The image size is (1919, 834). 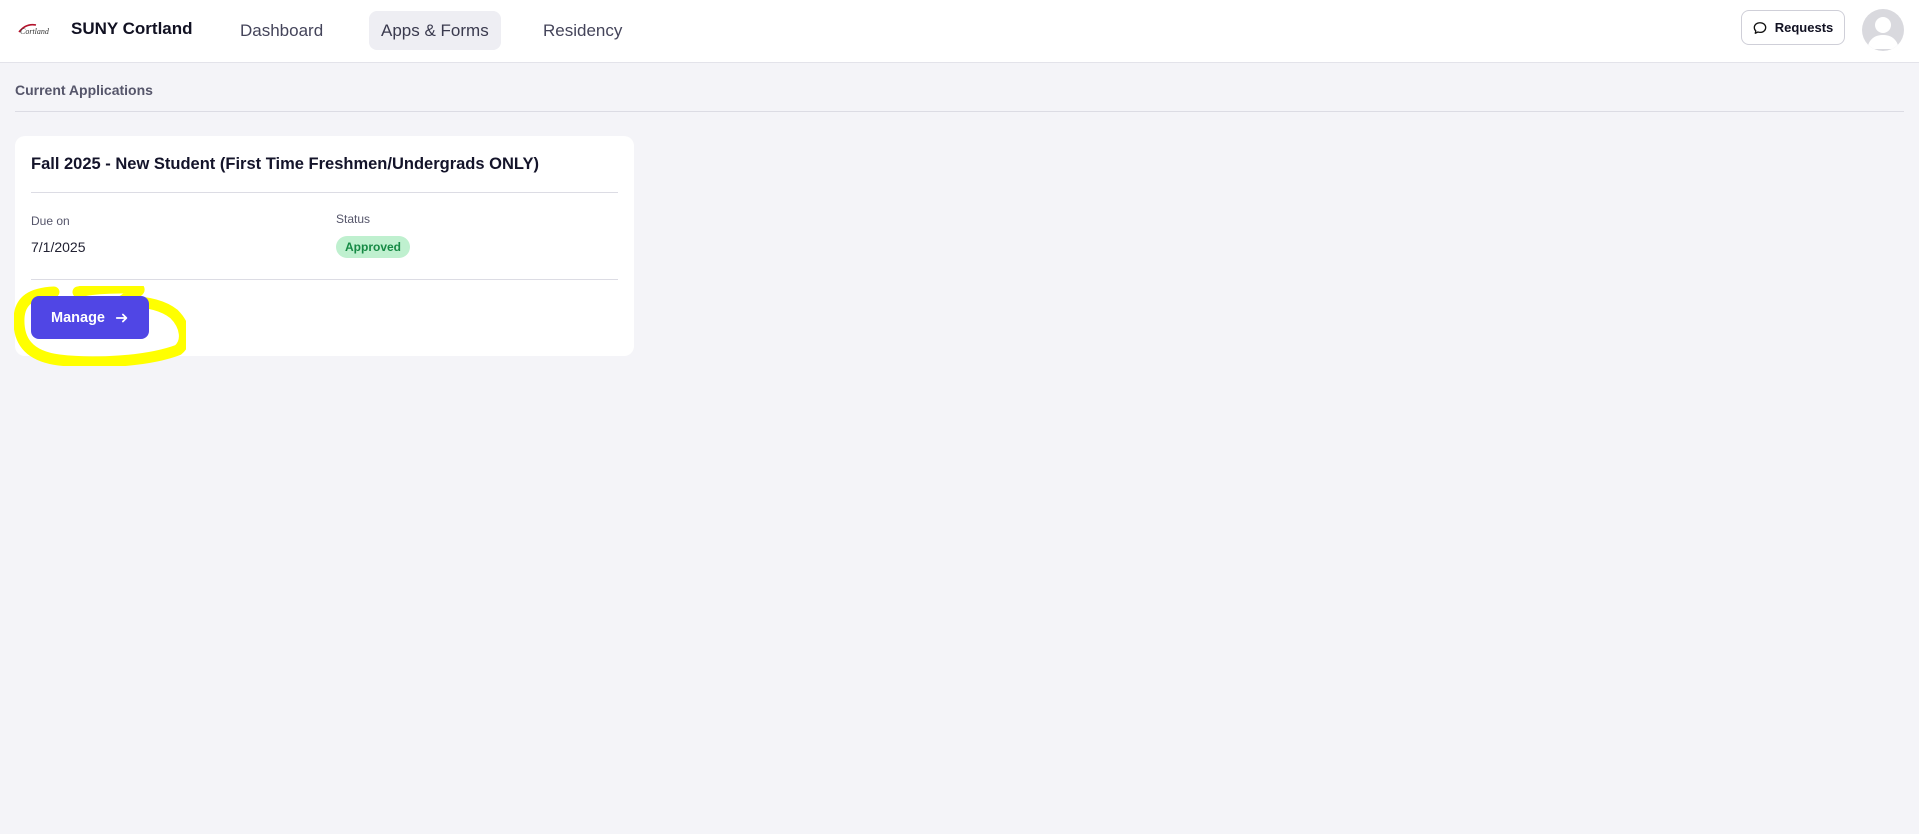 What do you see at coordinates (582, 30) in the screenshot?
I see `nav-residency: Residency` at bounding box center [582, 30].